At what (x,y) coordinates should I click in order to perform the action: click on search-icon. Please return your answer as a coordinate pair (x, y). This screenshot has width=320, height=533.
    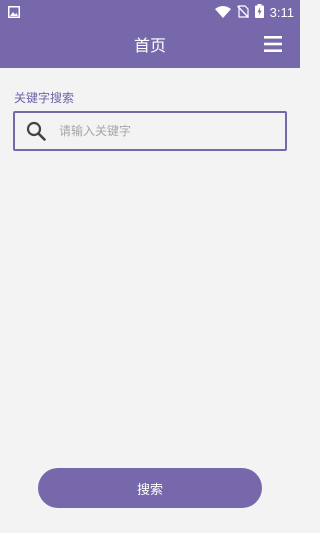
    Looking at the image, I should click on (36, 131).